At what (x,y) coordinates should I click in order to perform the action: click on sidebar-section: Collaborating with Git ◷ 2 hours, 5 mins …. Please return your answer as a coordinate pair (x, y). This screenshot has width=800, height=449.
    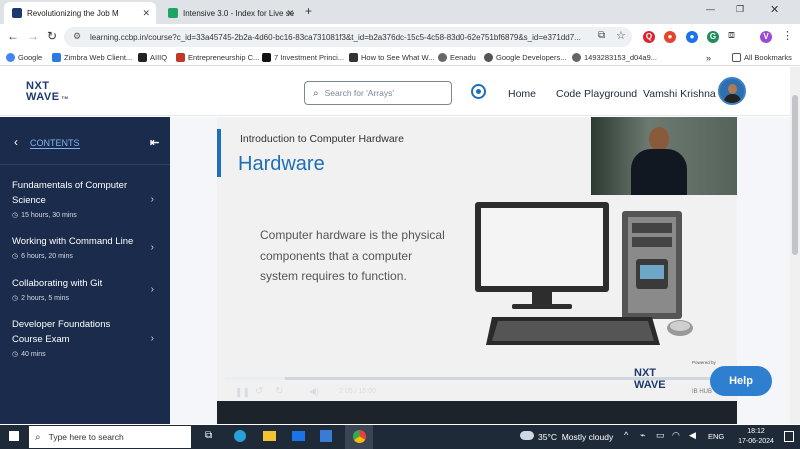
    Looking at the image, I should click on (87, 289).